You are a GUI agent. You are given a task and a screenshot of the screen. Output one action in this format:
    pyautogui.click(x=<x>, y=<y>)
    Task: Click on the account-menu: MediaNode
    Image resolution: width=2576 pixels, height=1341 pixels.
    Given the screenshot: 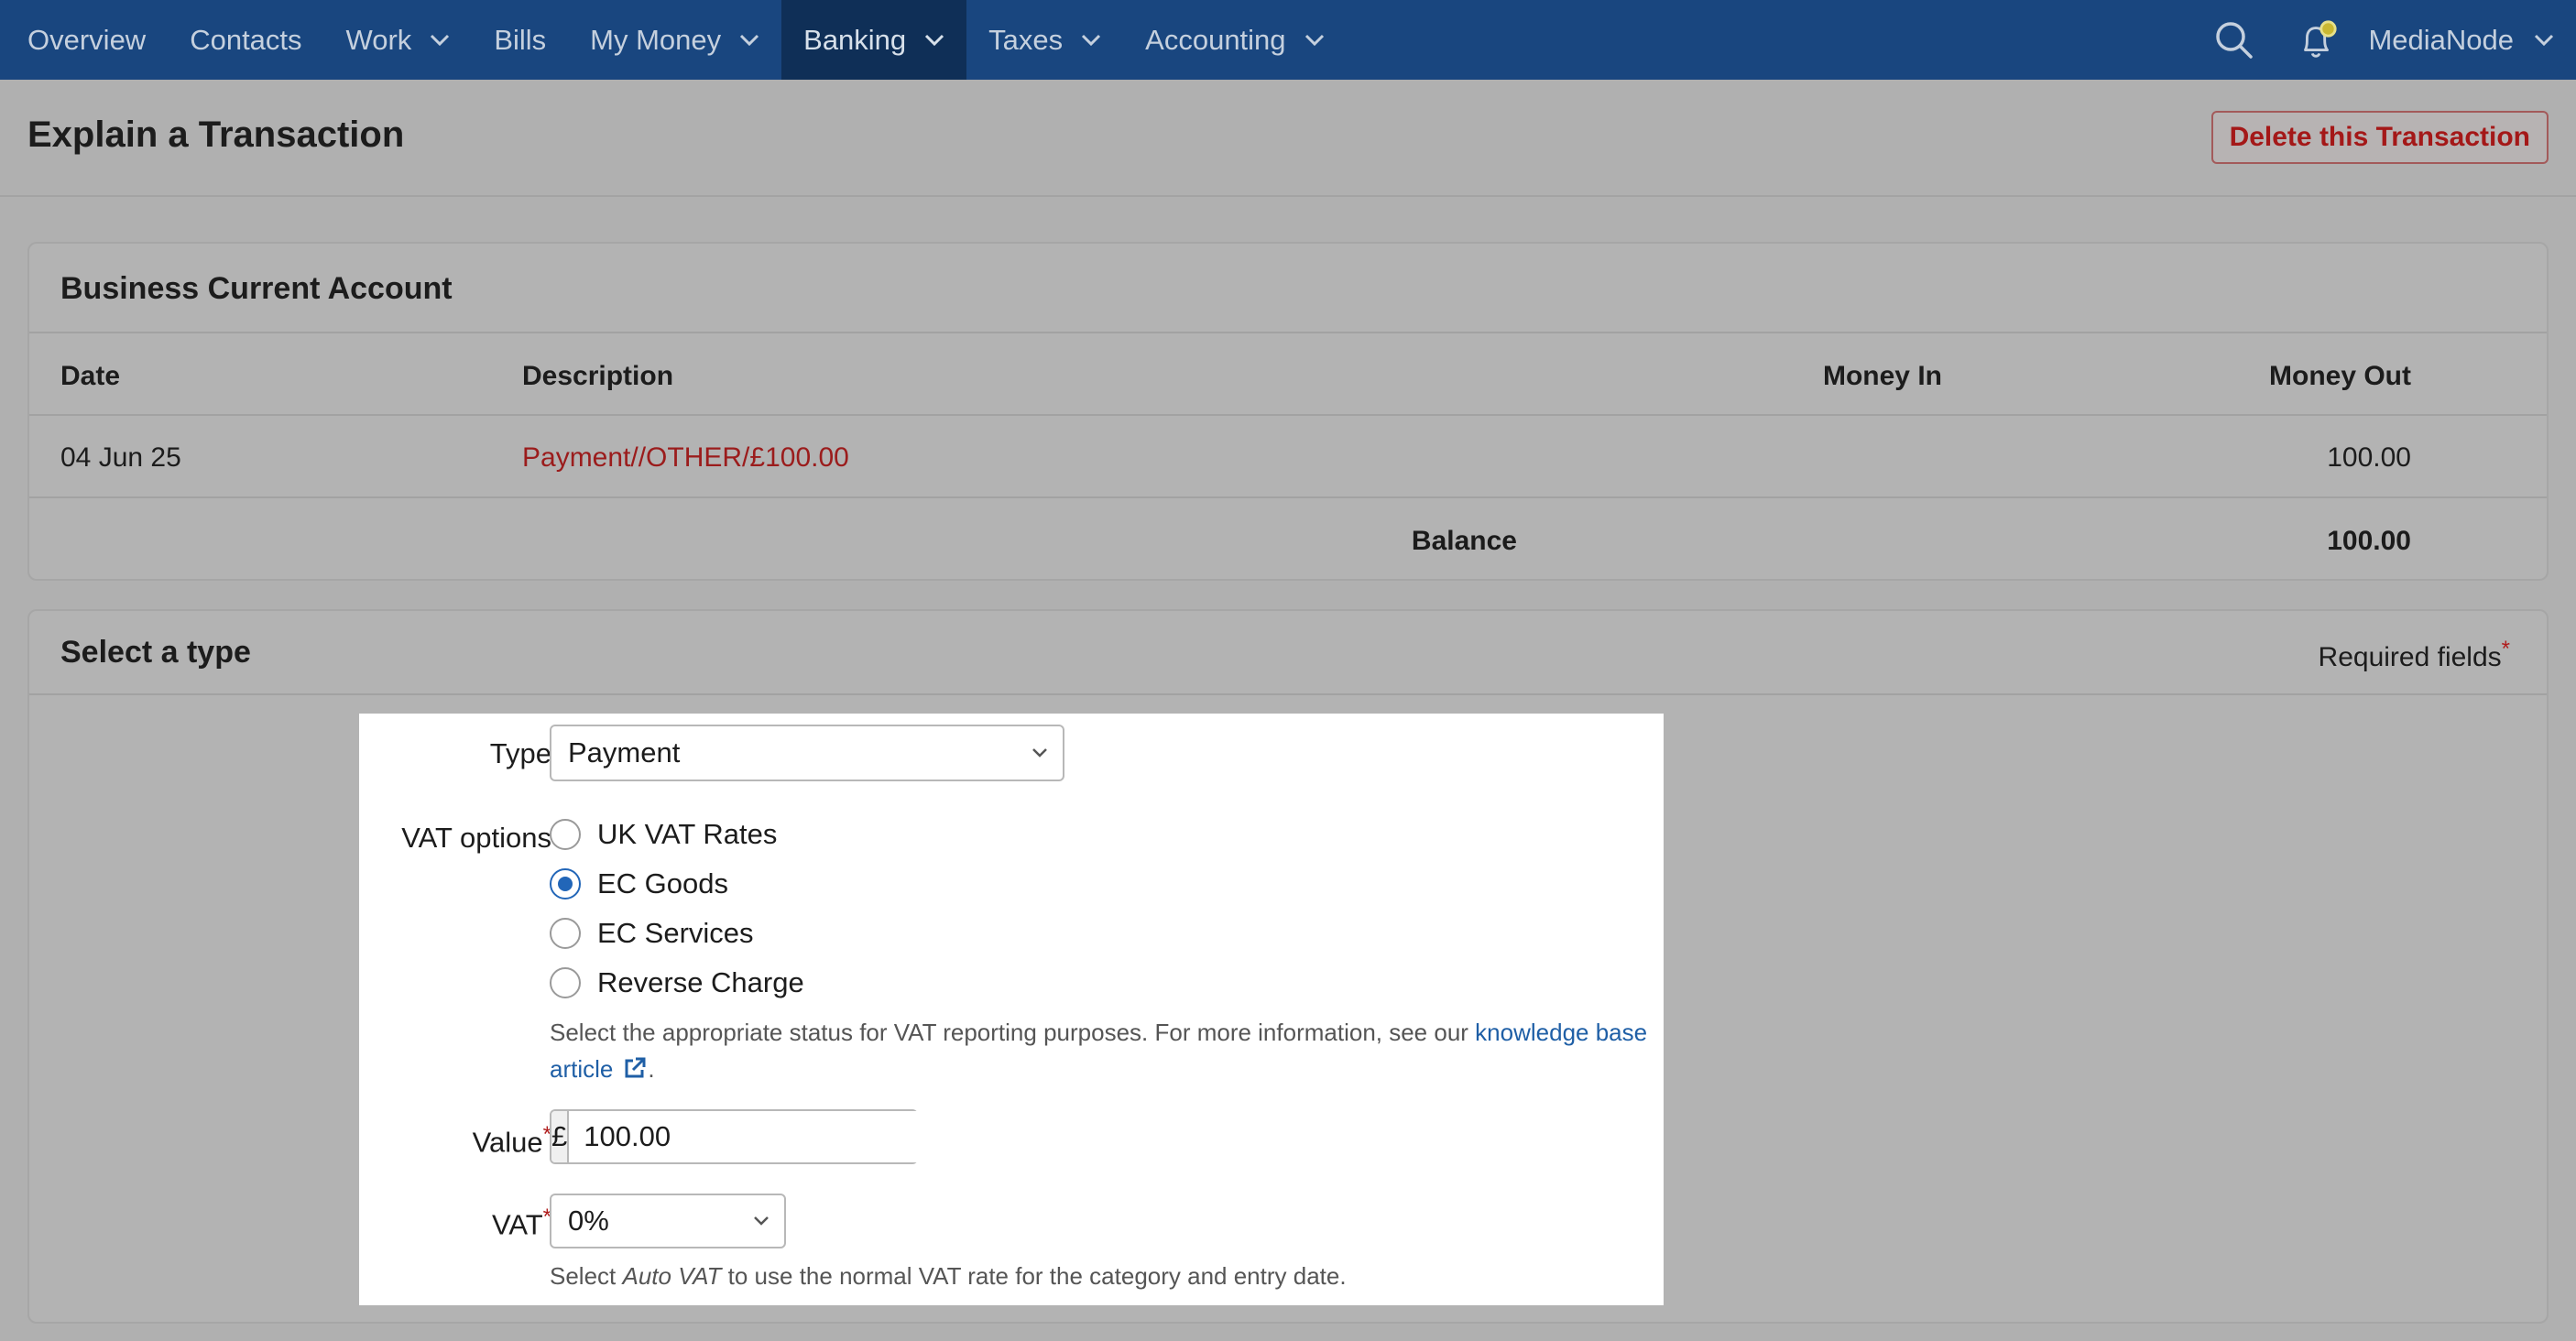 What is the action you would take?
    pyautogui.click(x=2457, y=41)
    